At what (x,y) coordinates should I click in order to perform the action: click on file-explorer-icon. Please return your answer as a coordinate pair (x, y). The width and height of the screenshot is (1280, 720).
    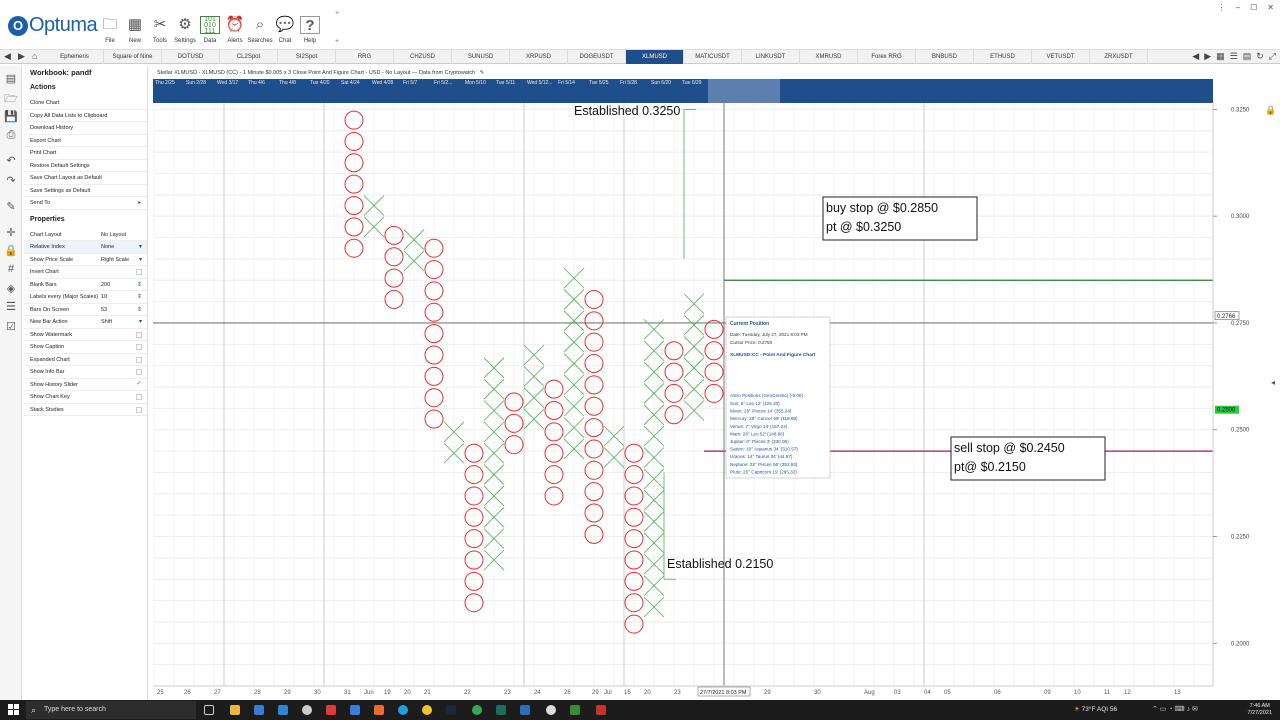
    Looking at the image, I should click on (235, 710).